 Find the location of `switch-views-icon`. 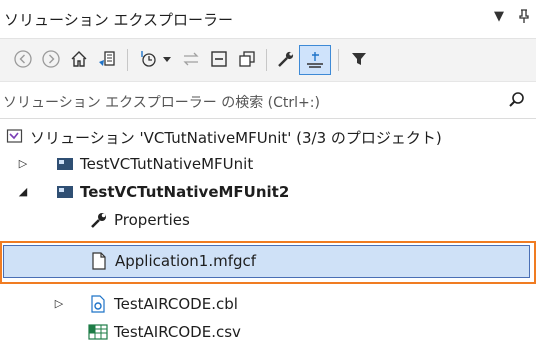

switch-views-icon is located at coordinates (107, 59).